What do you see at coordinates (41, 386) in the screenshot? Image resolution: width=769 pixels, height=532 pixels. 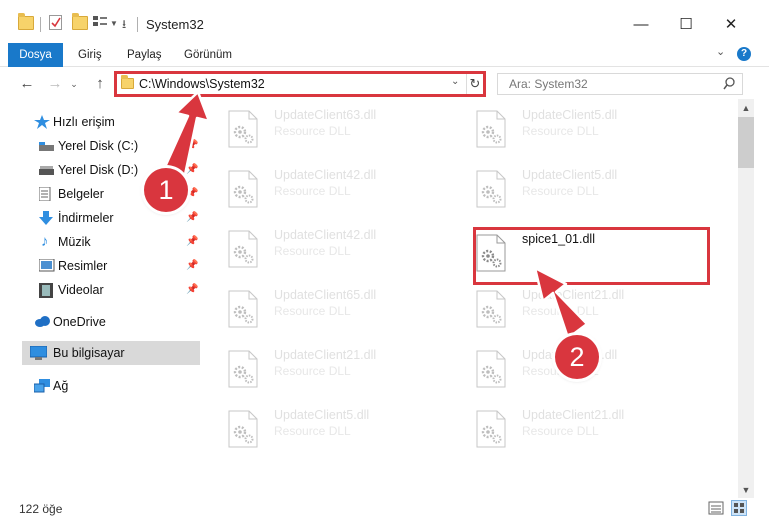 I see `network-icon` at bounding box center [41, 386].